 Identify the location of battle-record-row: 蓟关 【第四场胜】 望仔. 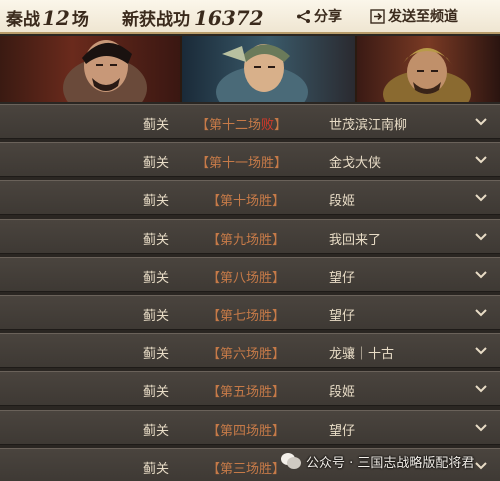
(250, 427).